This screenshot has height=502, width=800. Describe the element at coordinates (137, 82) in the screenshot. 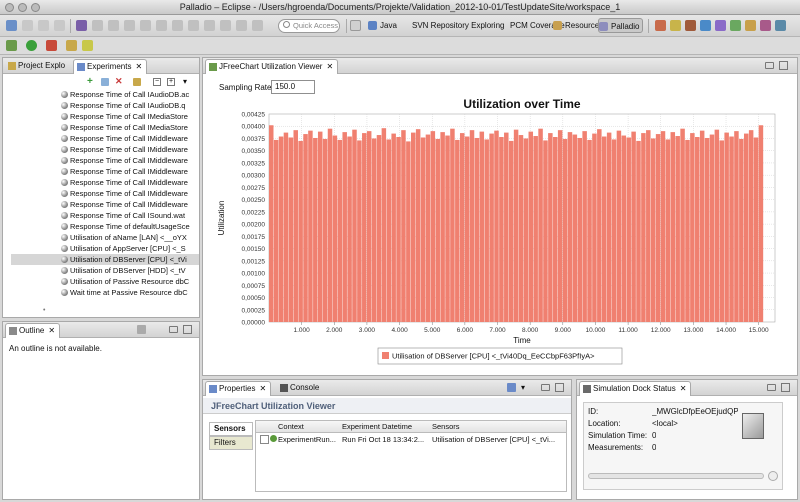

I see `refresh-icon` at that location.